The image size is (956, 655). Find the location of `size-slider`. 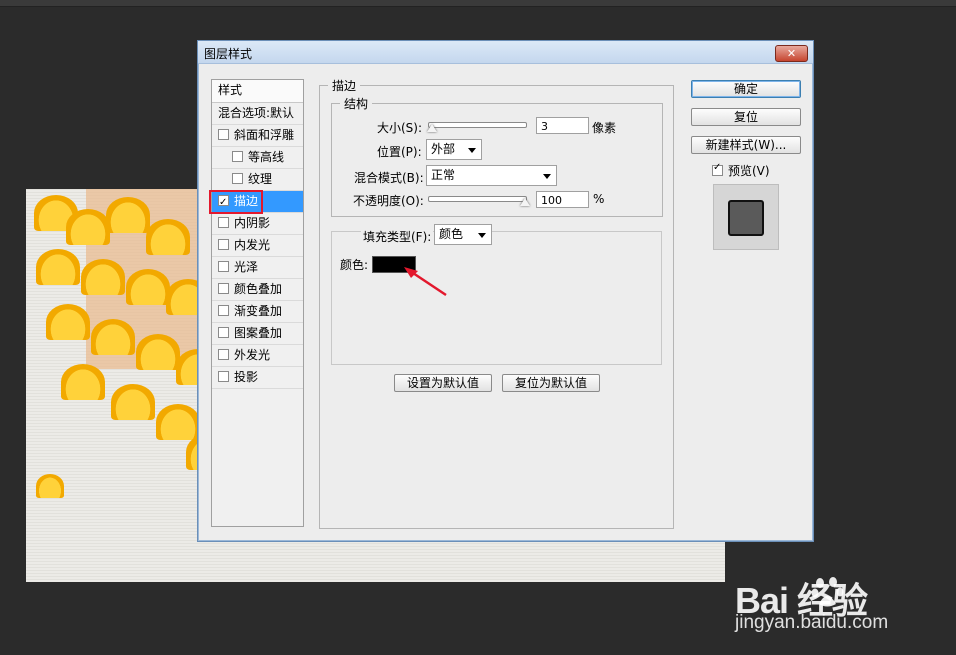

size-slider is located at coordinates (477, 125).